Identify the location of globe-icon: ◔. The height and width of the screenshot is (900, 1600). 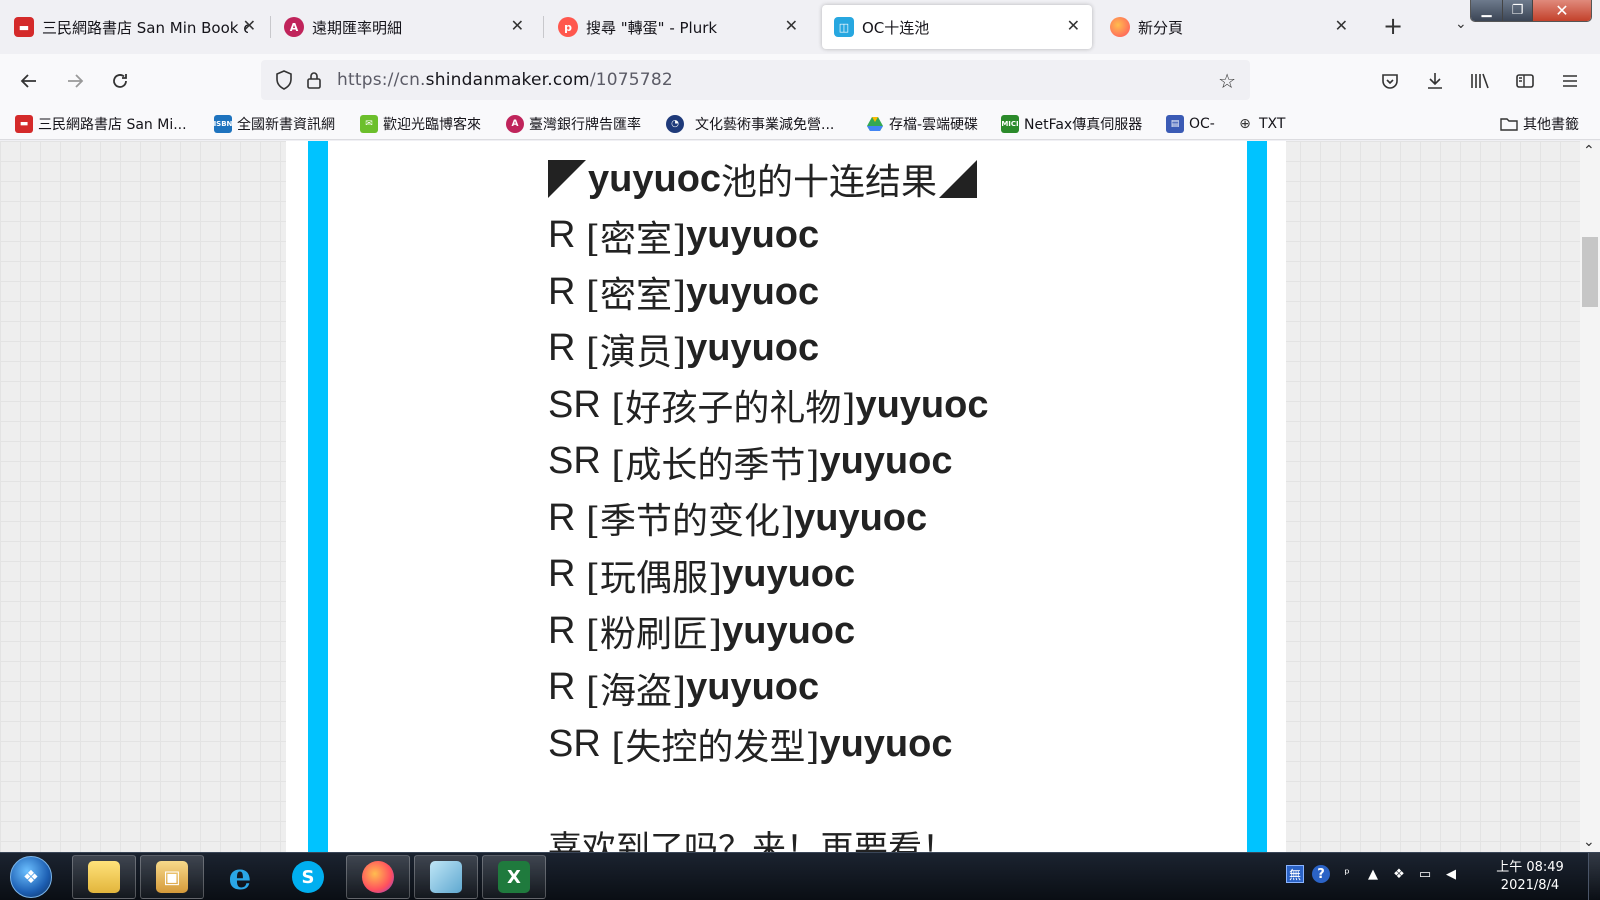
(675, 124).